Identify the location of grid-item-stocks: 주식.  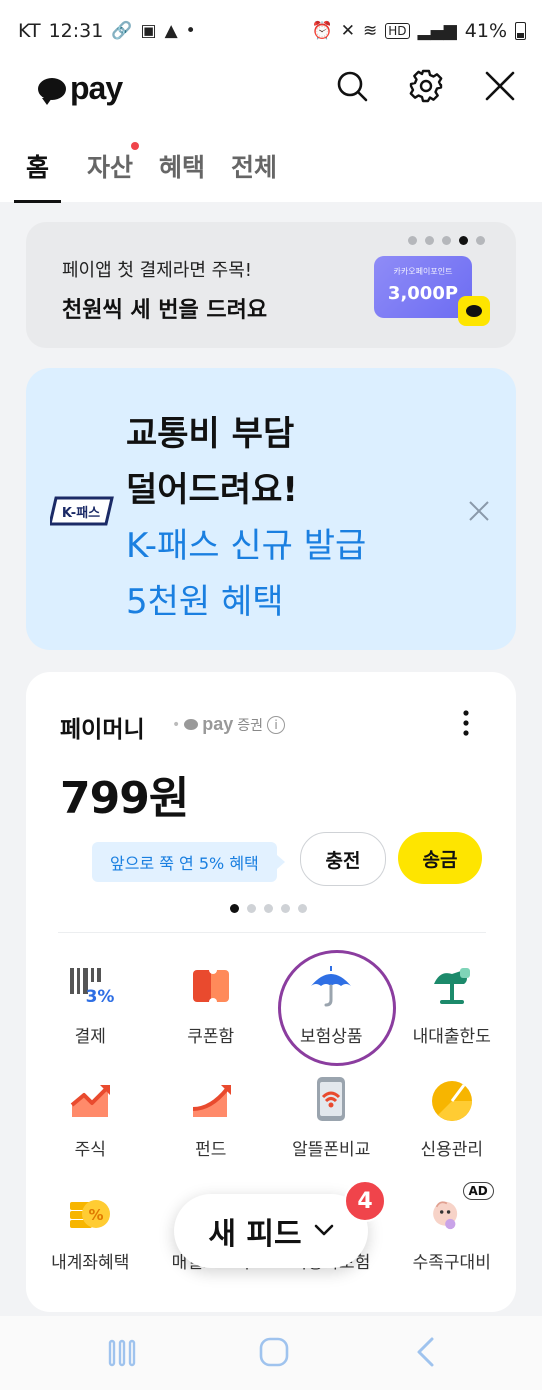
(90, 1117).